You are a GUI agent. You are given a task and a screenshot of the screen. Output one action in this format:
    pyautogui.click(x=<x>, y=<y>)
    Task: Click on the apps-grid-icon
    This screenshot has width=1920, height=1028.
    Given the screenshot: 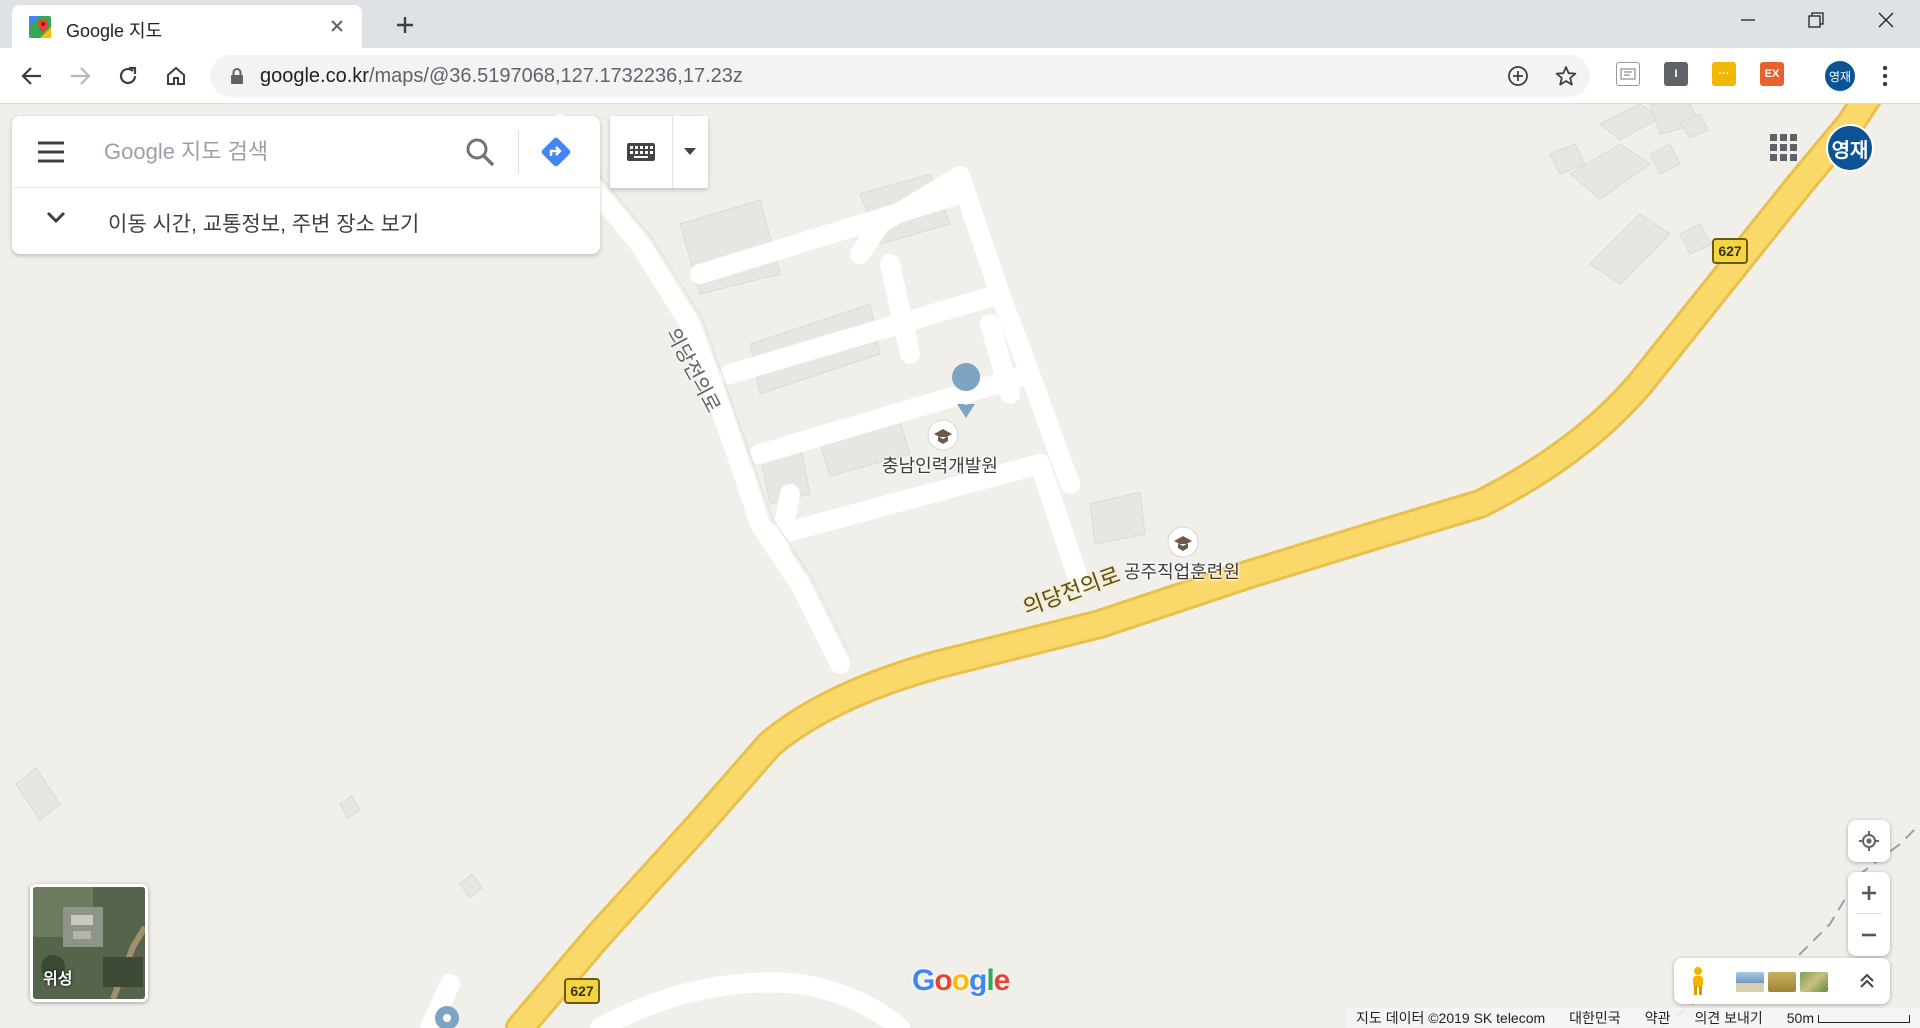 What is the action you would take?
    pyautogui.click(x=1784, y=148)
    